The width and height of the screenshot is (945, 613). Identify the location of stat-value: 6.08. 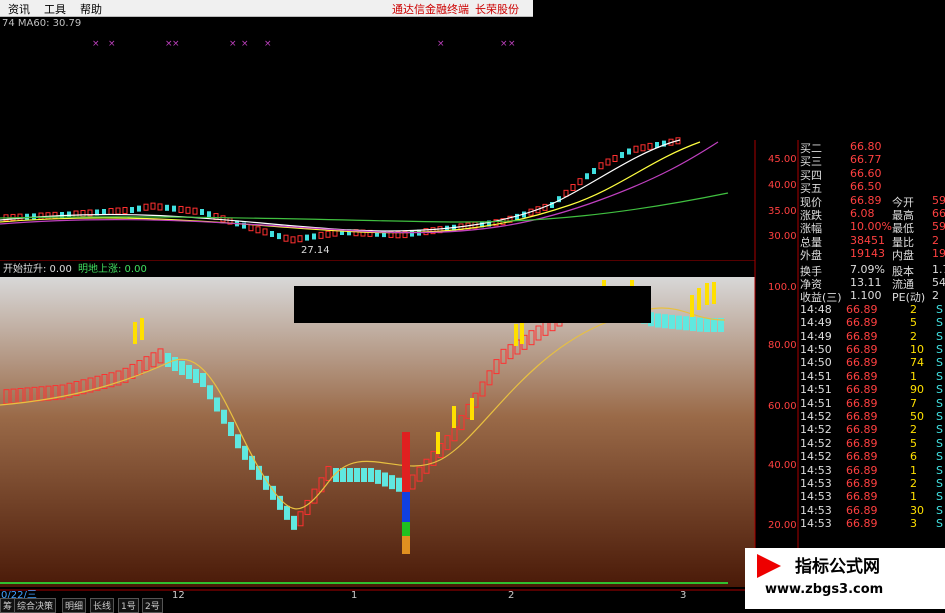
(862, 213).